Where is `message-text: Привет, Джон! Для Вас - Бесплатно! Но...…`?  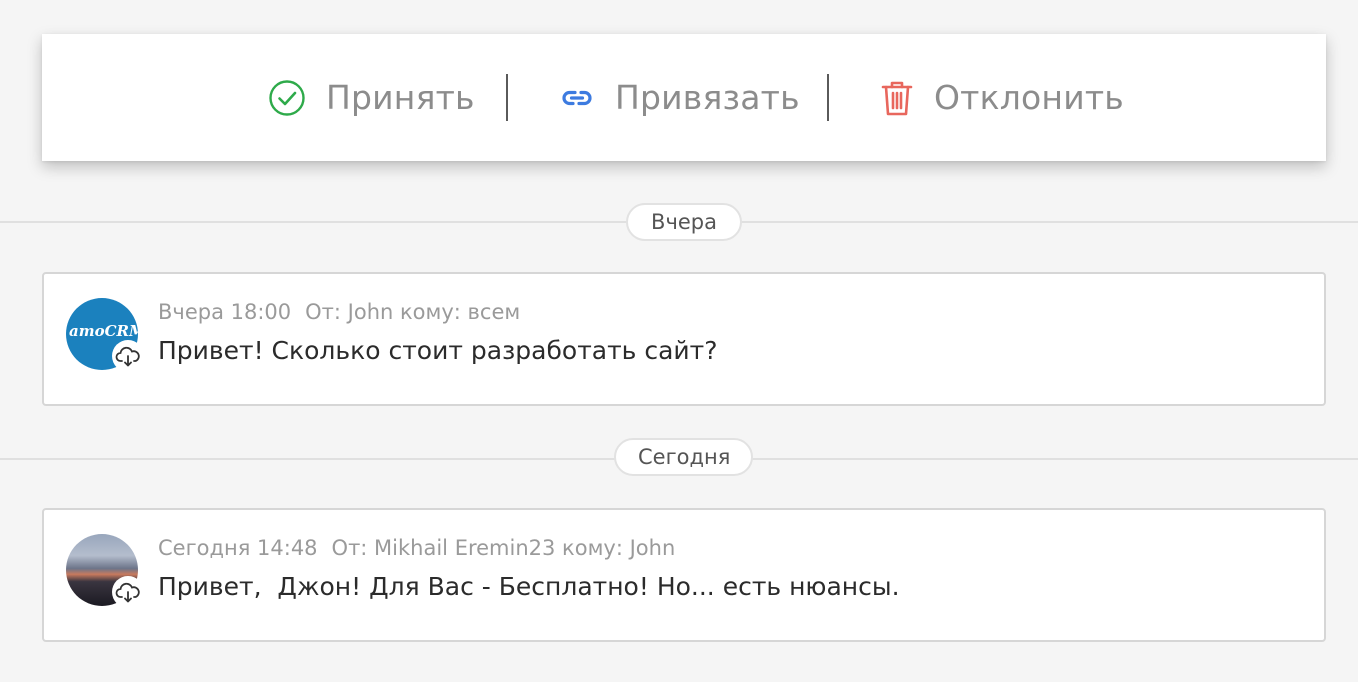 message-text: Привет, Джон! Для Вас - Бесплатно! Но...… is located at coordinates (529, 586).